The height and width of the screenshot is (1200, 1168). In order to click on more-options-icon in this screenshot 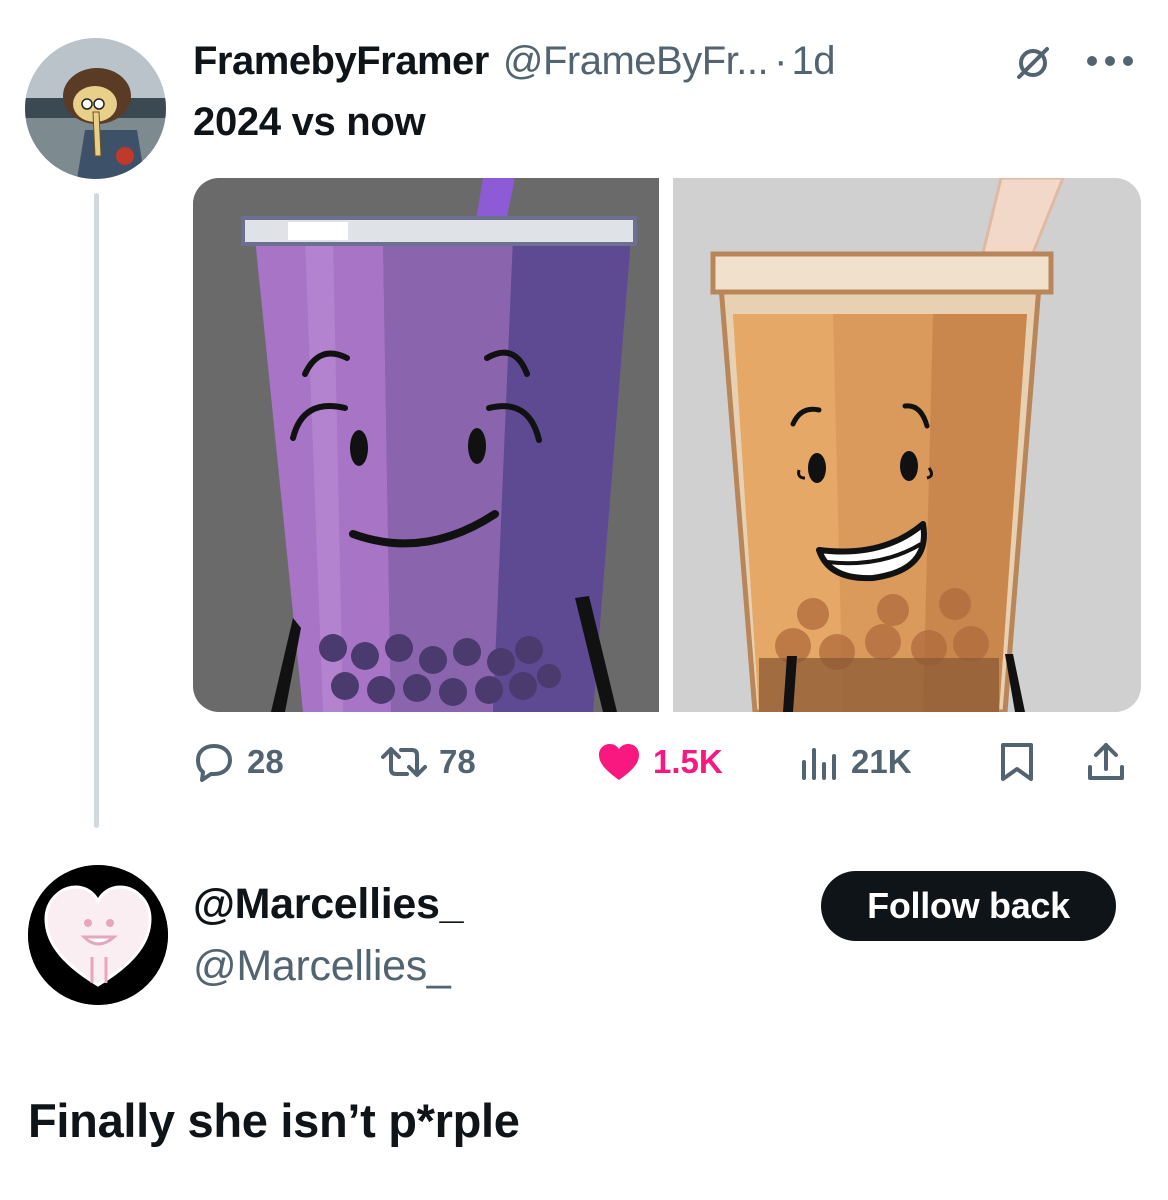, I will do `click(1110, 61)`.